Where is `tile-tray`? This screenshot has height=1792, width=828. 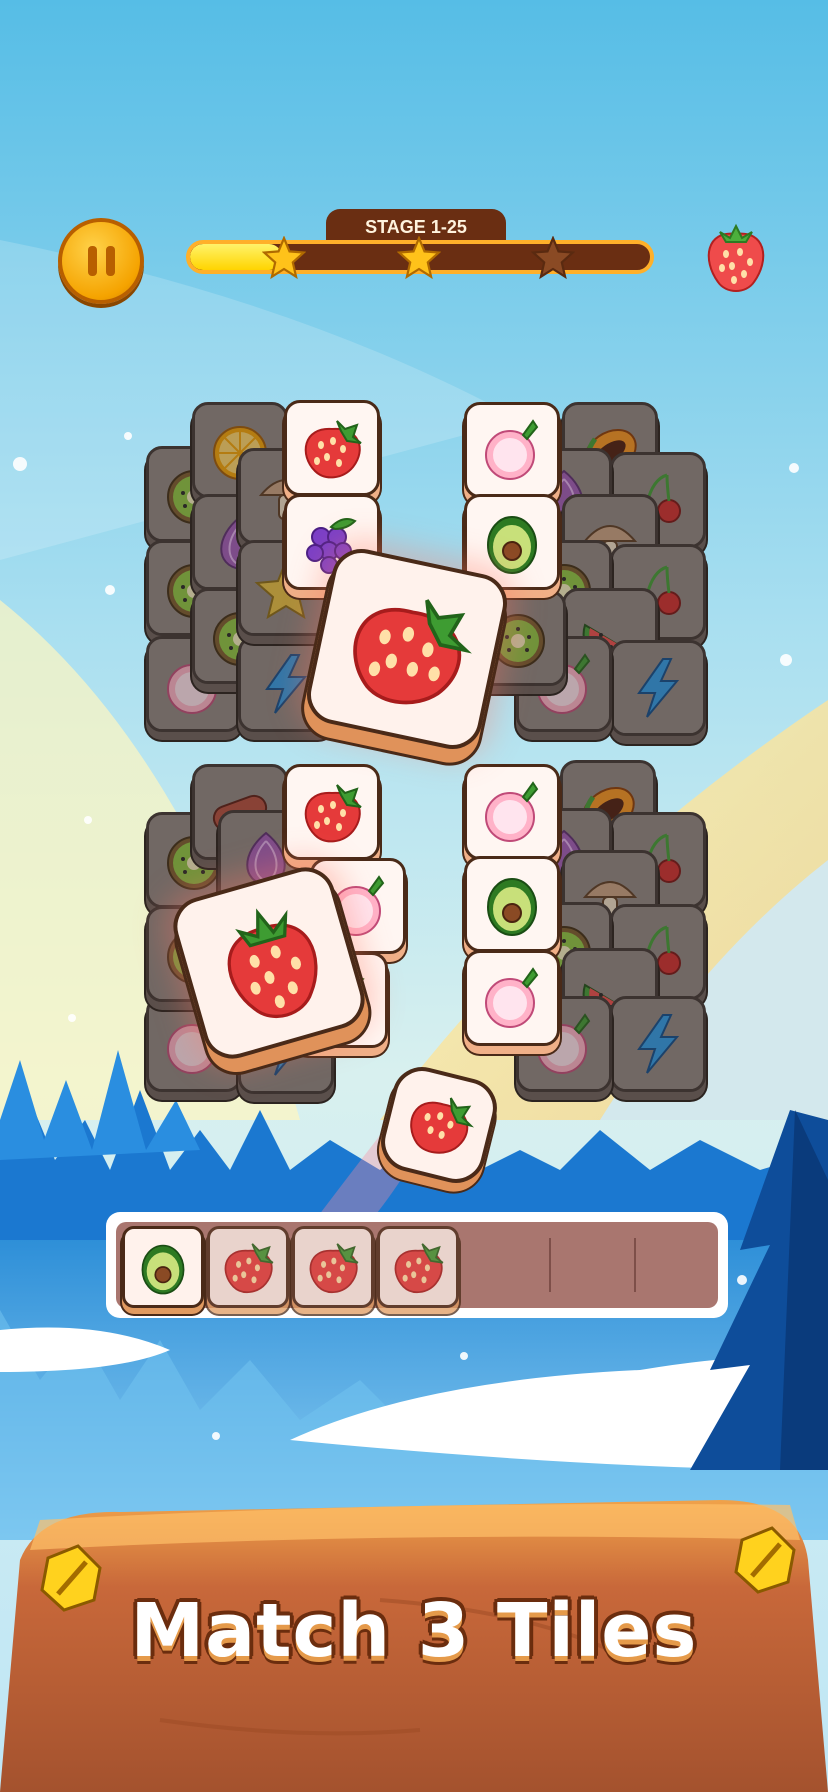 tile-tray is located at coordinates (417, 1265).